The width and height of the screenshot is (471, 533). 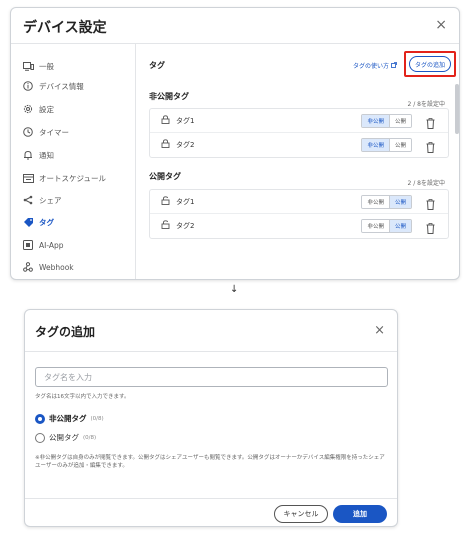 What do you see at coordinates (371, 66) in the screenshot?
I see `tag-usage-link-label: タグの使い方` at bounding box center [371, 66].